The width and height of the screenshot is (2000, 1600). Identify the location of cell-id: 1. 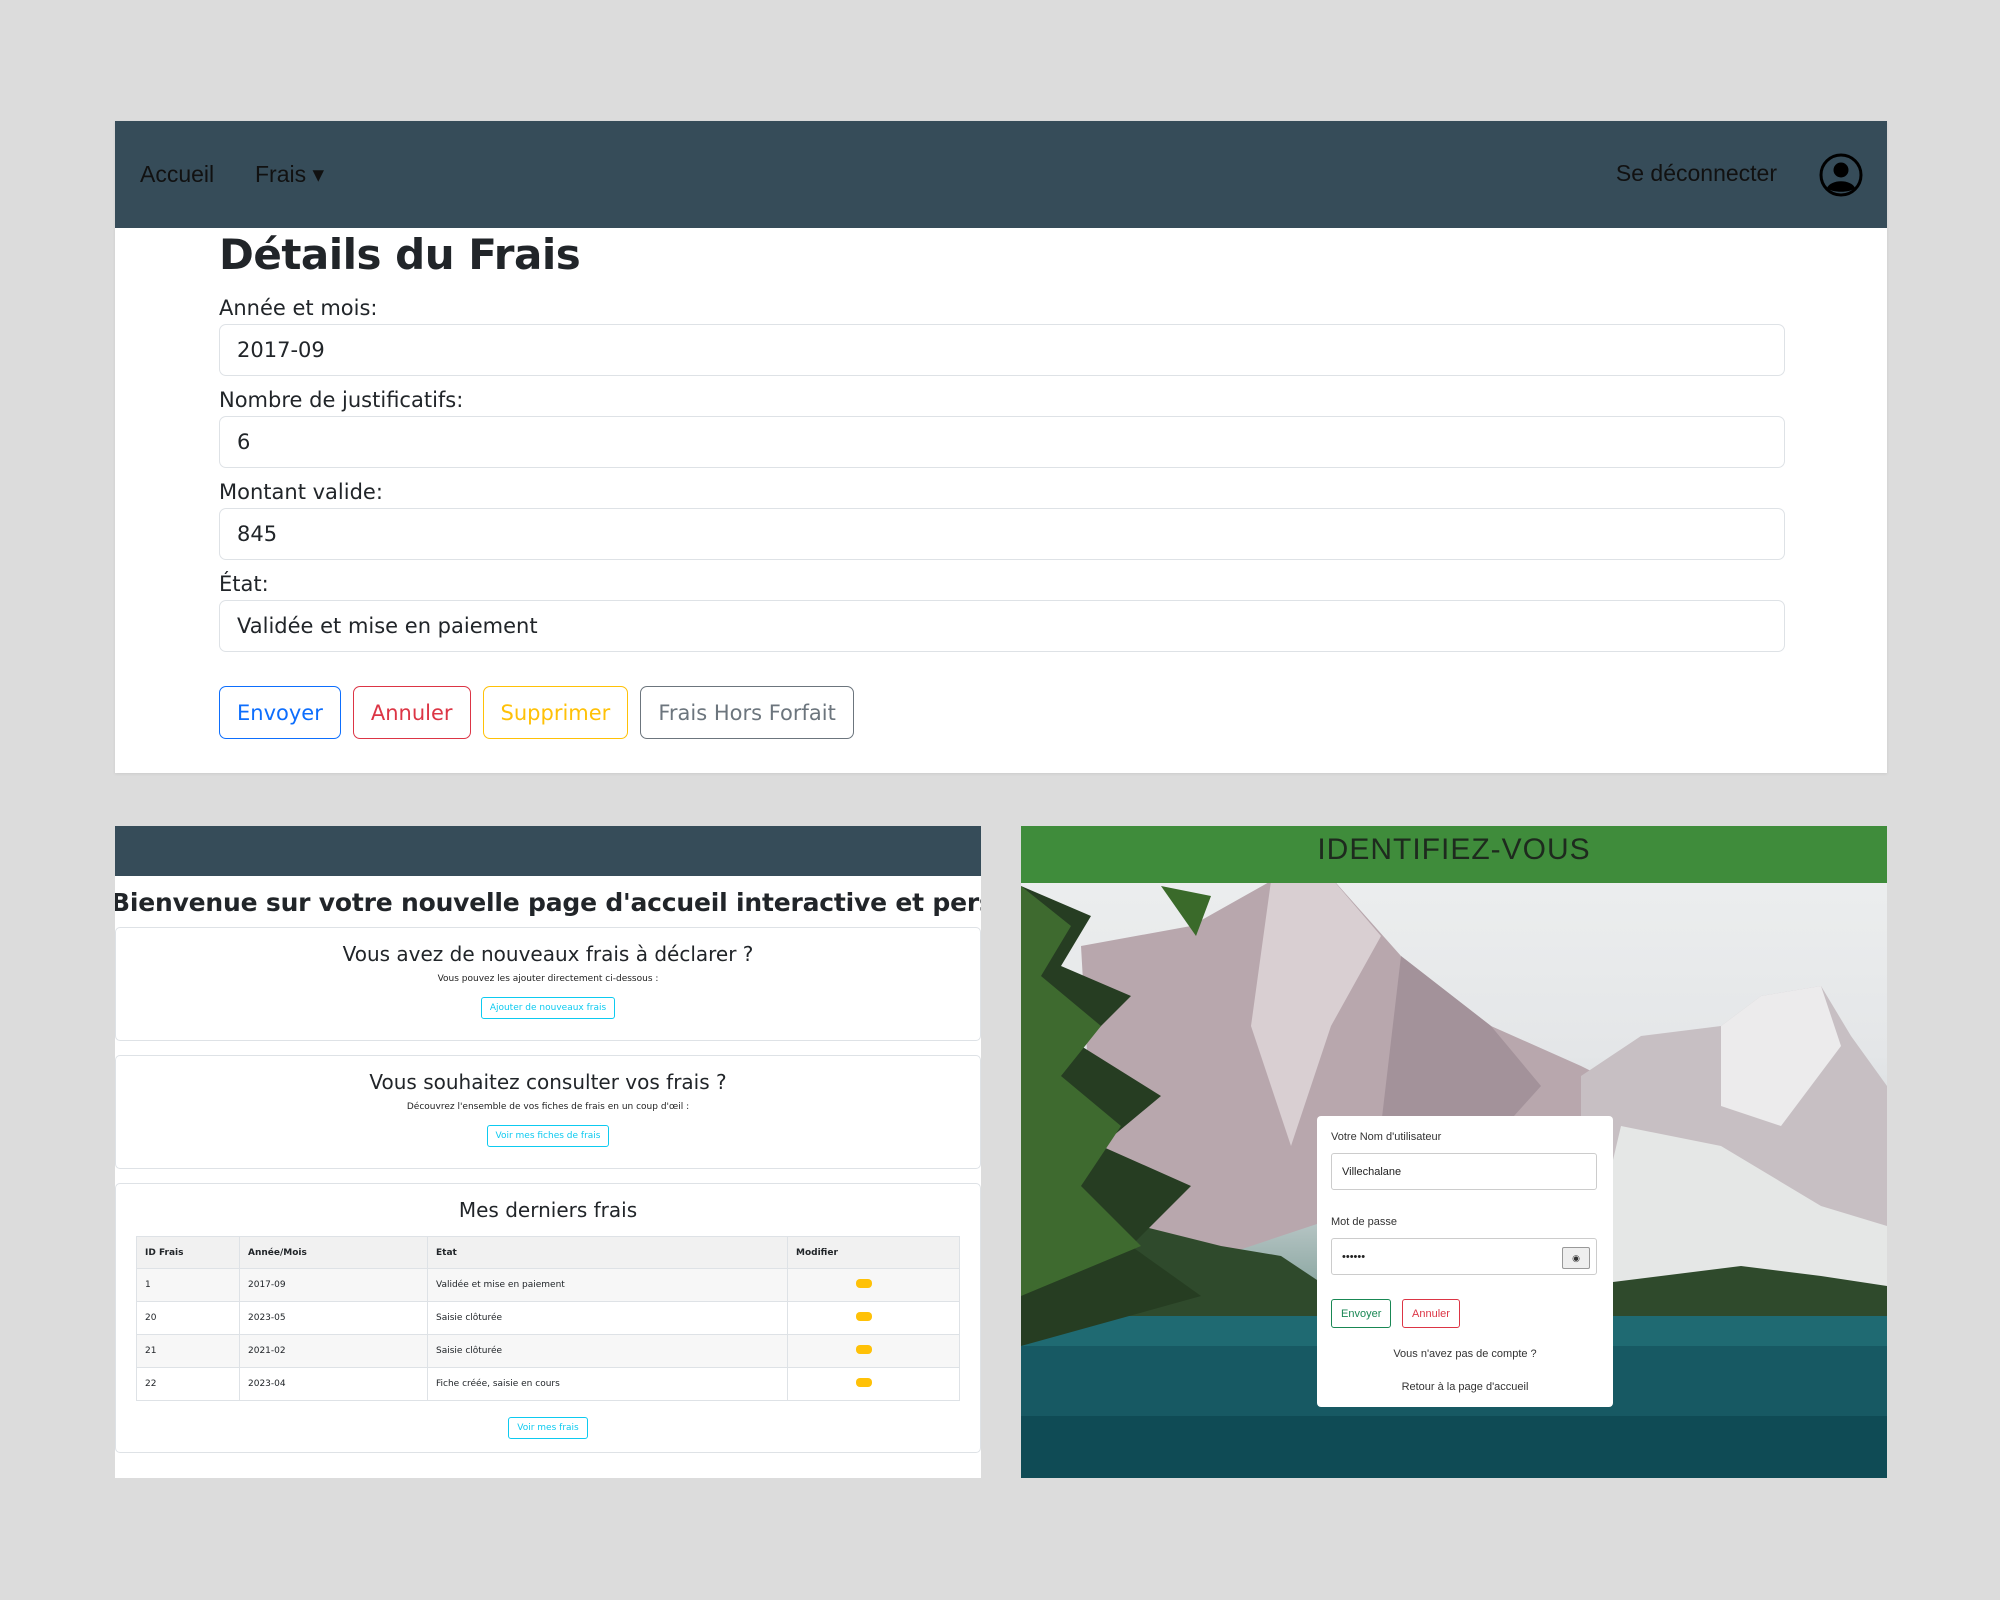
(188, 1285).